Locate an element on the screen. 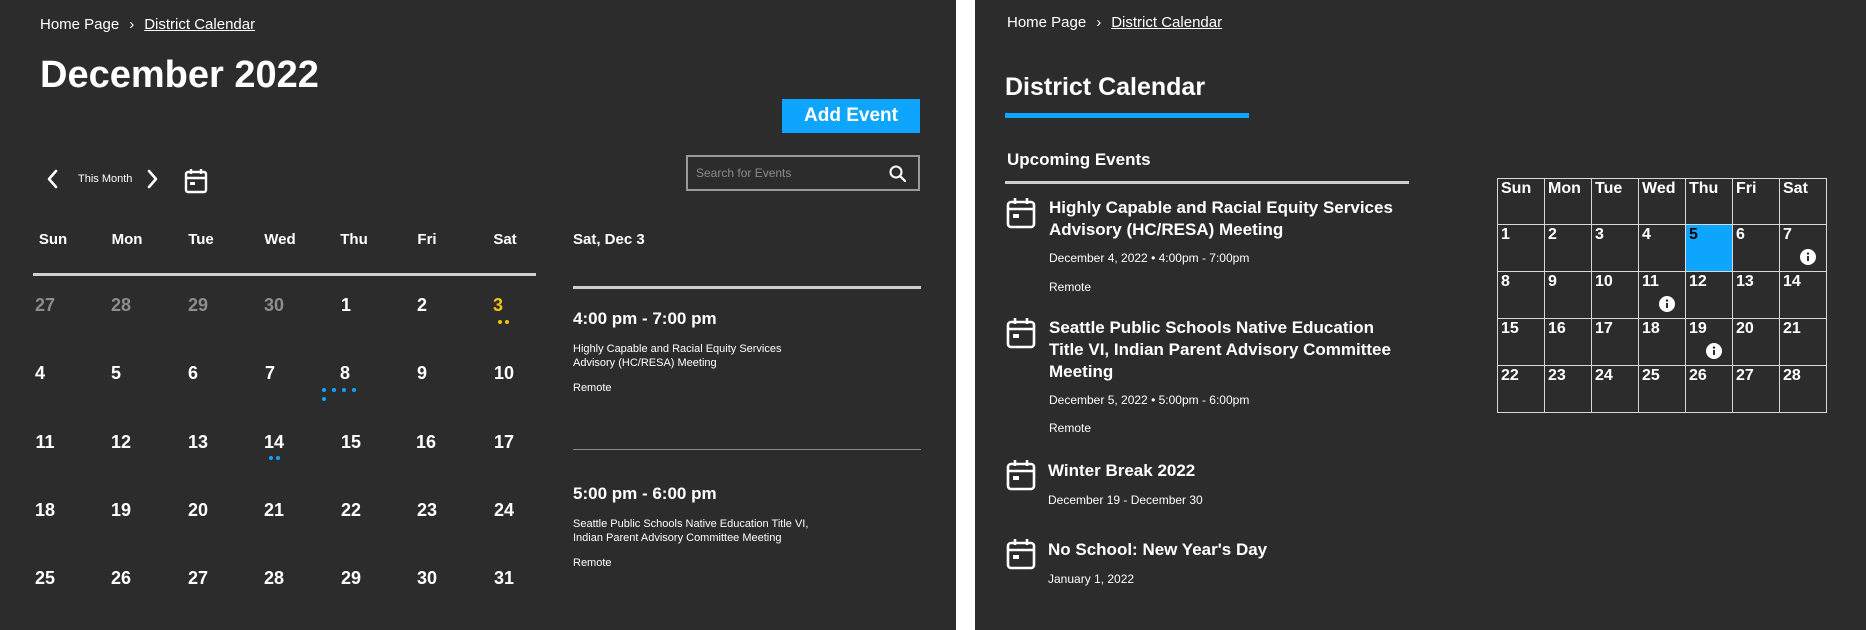 The width and height of the screenshot is (1866, 630). mini-calendar-day: 20 is located at coordinates (1756, 342).